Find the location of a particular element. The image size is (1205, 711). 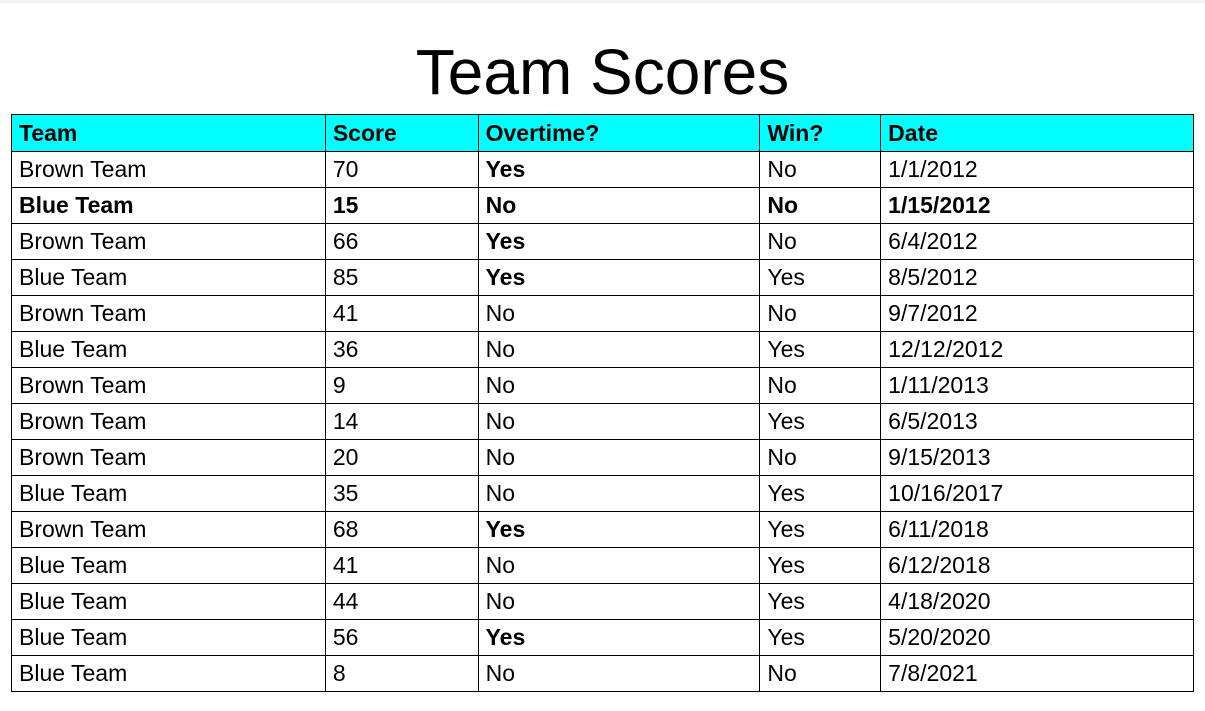

table-row: Brown Team 9 No No 1/11/2013 is located at coordinates (602, 385).